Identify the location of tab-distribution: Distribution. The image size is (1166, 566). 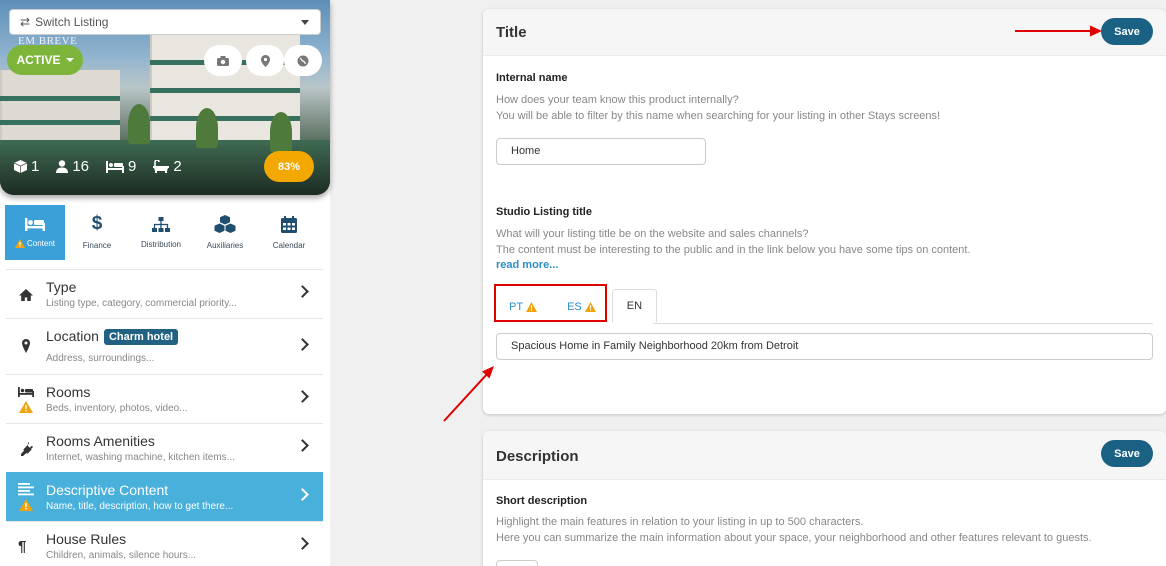
(161, 232).